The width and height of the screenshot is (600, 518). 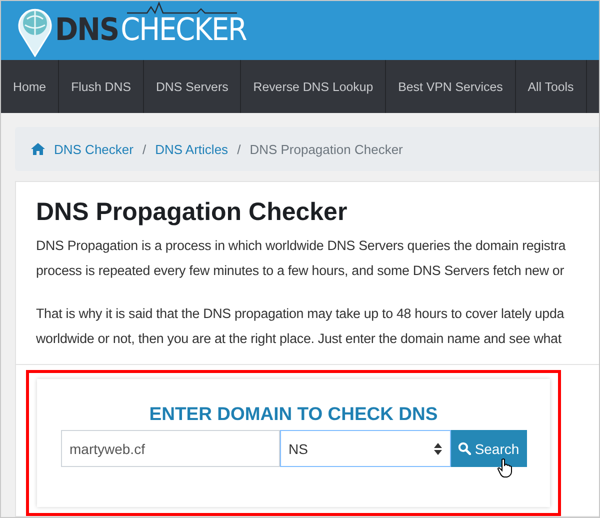 What do you see at coordinates (192, 212) in the screenshot?
I see `page-title: DNS Propagation Checker` at bounding box center [192, 212].